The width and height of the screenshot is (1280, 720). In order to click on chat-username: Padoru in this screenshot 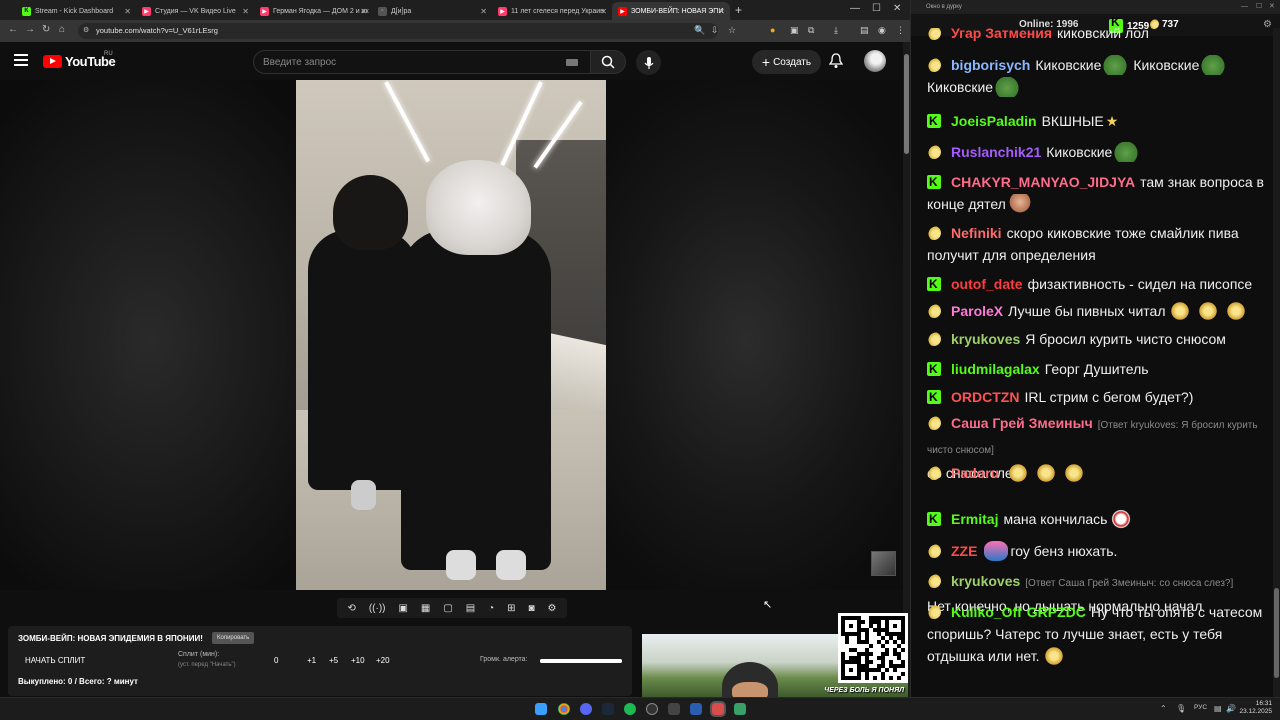, I will do `click(975, 473)`.